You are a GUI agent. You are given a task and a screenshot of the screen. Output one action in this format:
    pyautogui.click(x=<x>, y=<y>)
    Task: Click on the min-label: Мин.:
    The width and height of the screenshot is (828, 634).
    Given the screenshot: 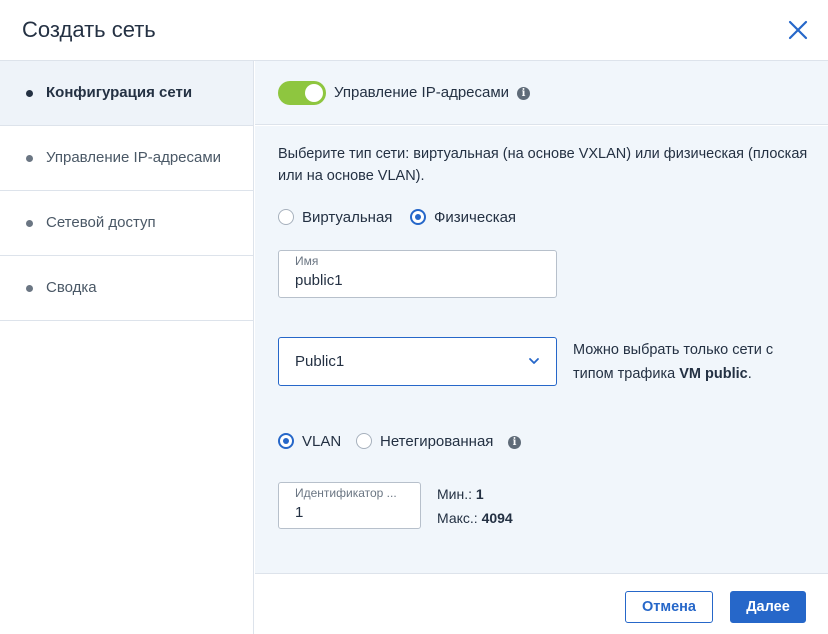 What is the action you would take?
    pyautogui.click(x=454, y=494)
    